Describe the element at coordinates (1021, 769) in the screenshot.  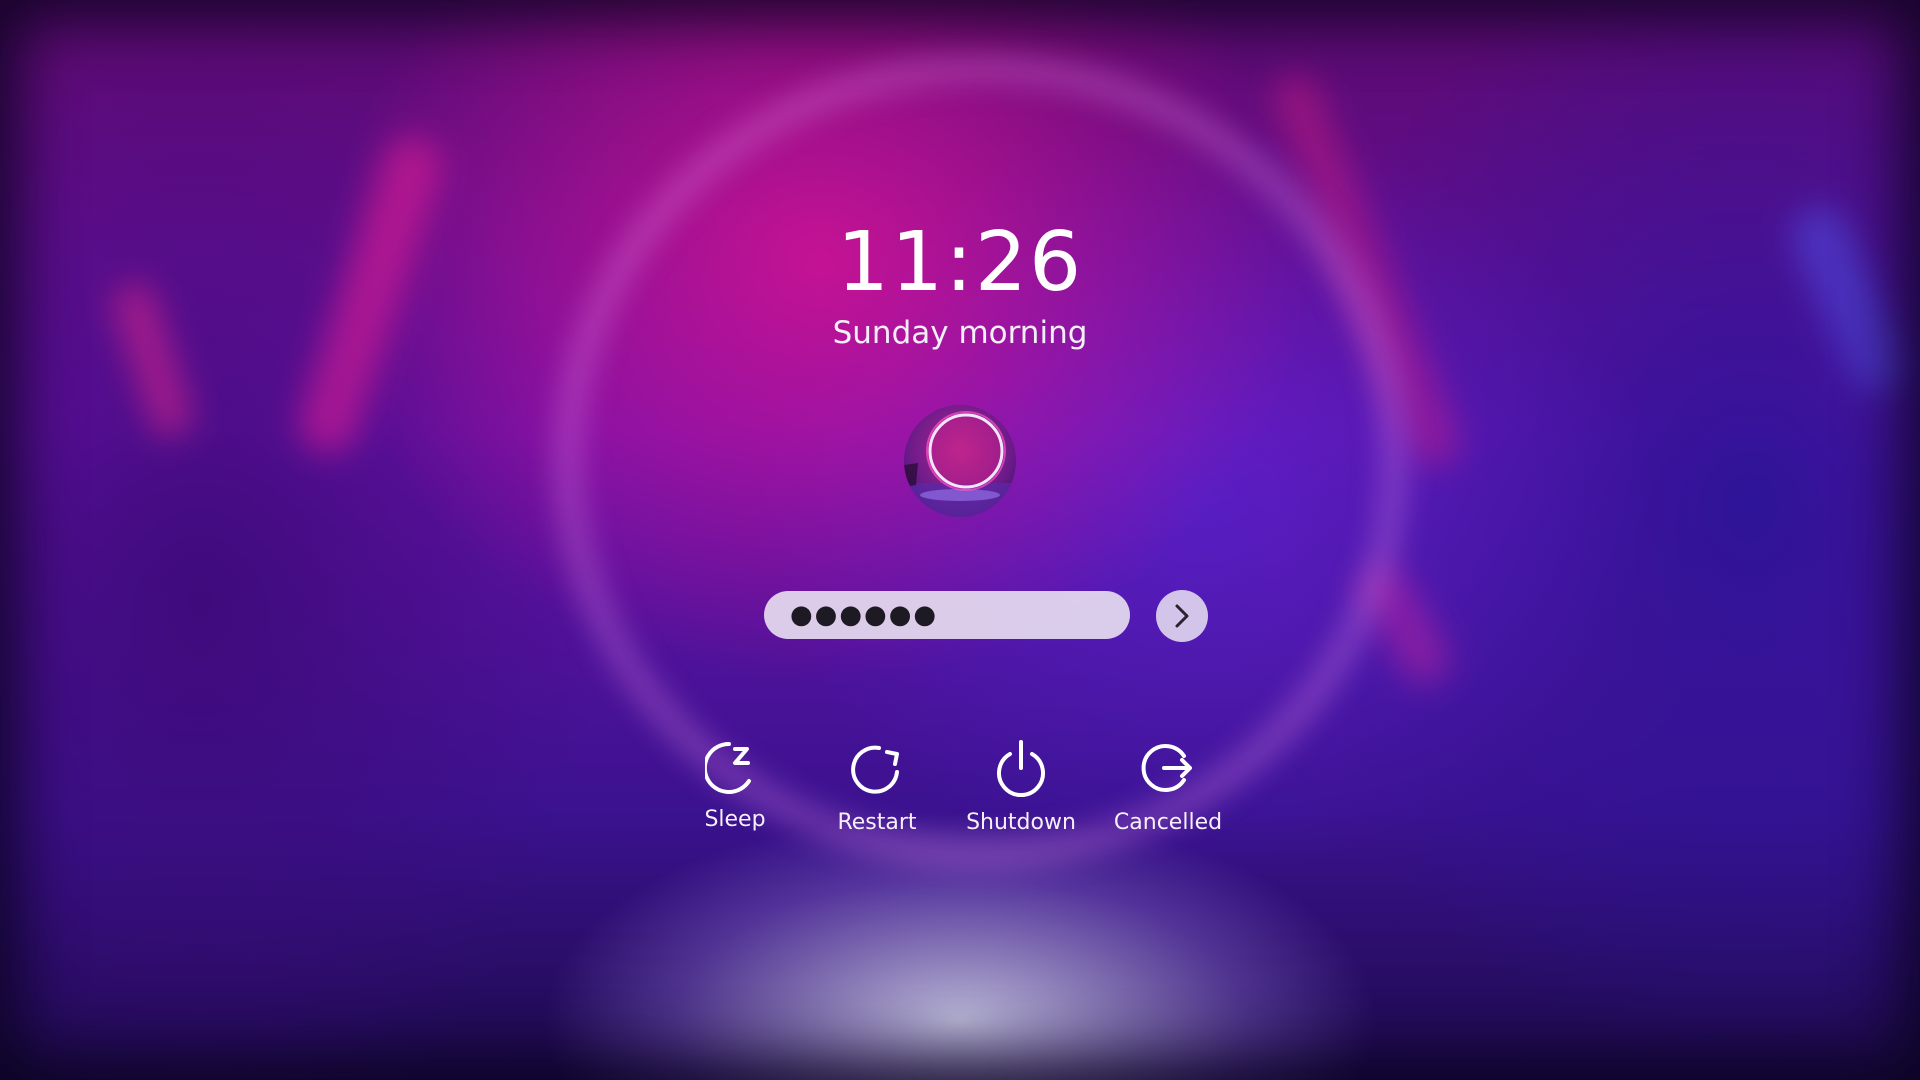
I see `power-icon` at that location.